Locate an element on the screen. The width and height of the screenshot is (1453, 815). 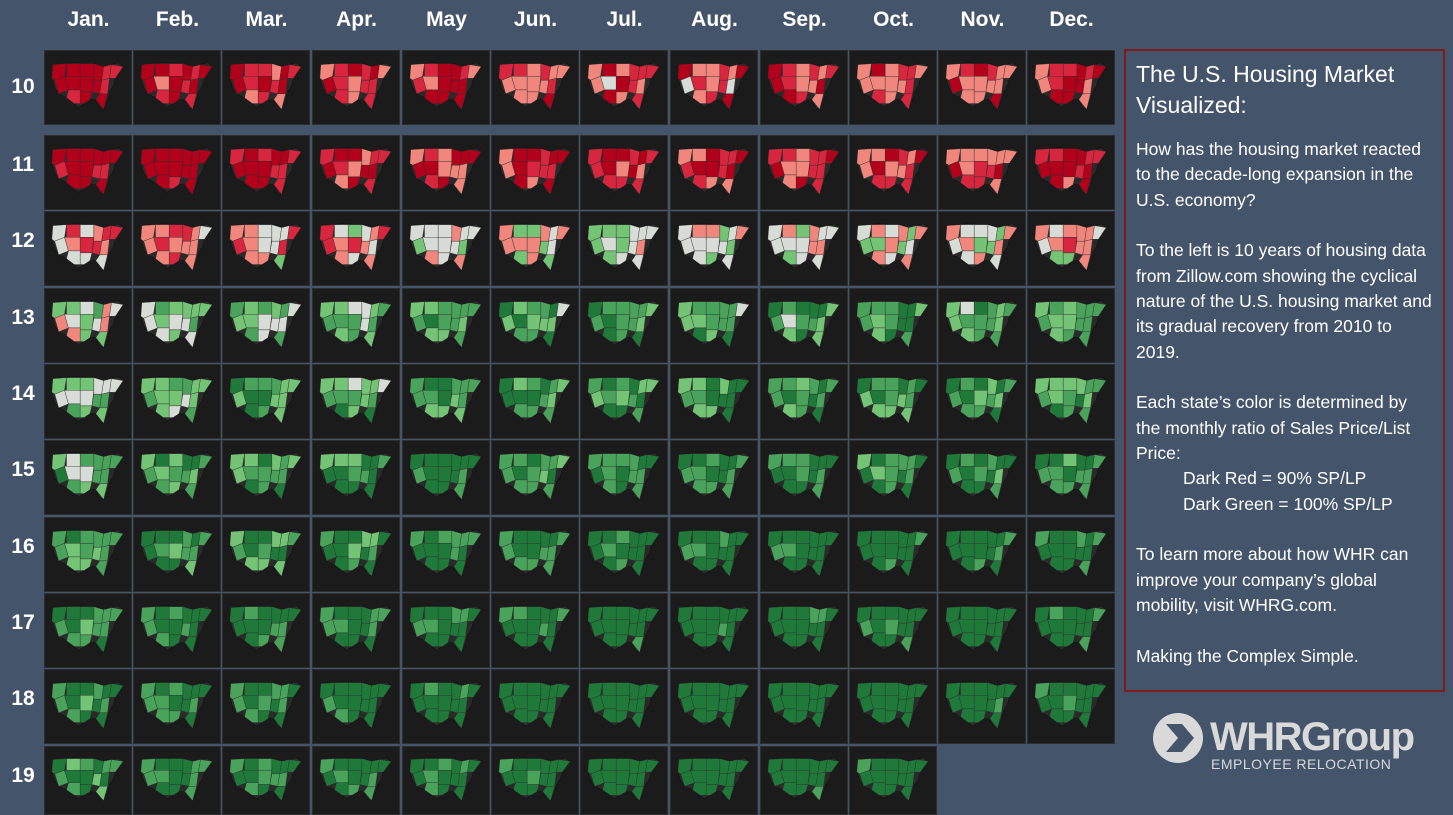
month-label: Oct. is located at coordinates (893, 19).